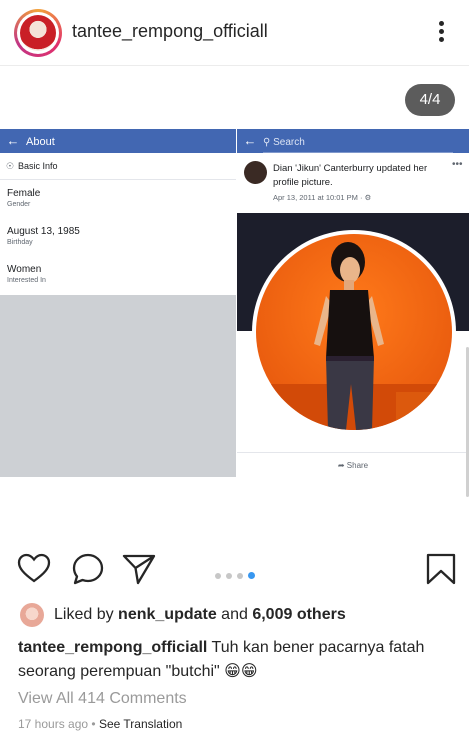 The image size is (469, 745). What do you see at coordinates (88, 569) in the screenshot?
I see `comment-bubble-icon` at bounding box center [88, 569].